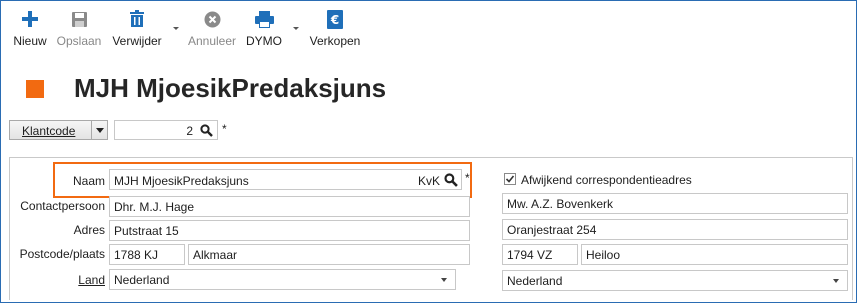  I want to click on plus-icon, so click(30, 19).